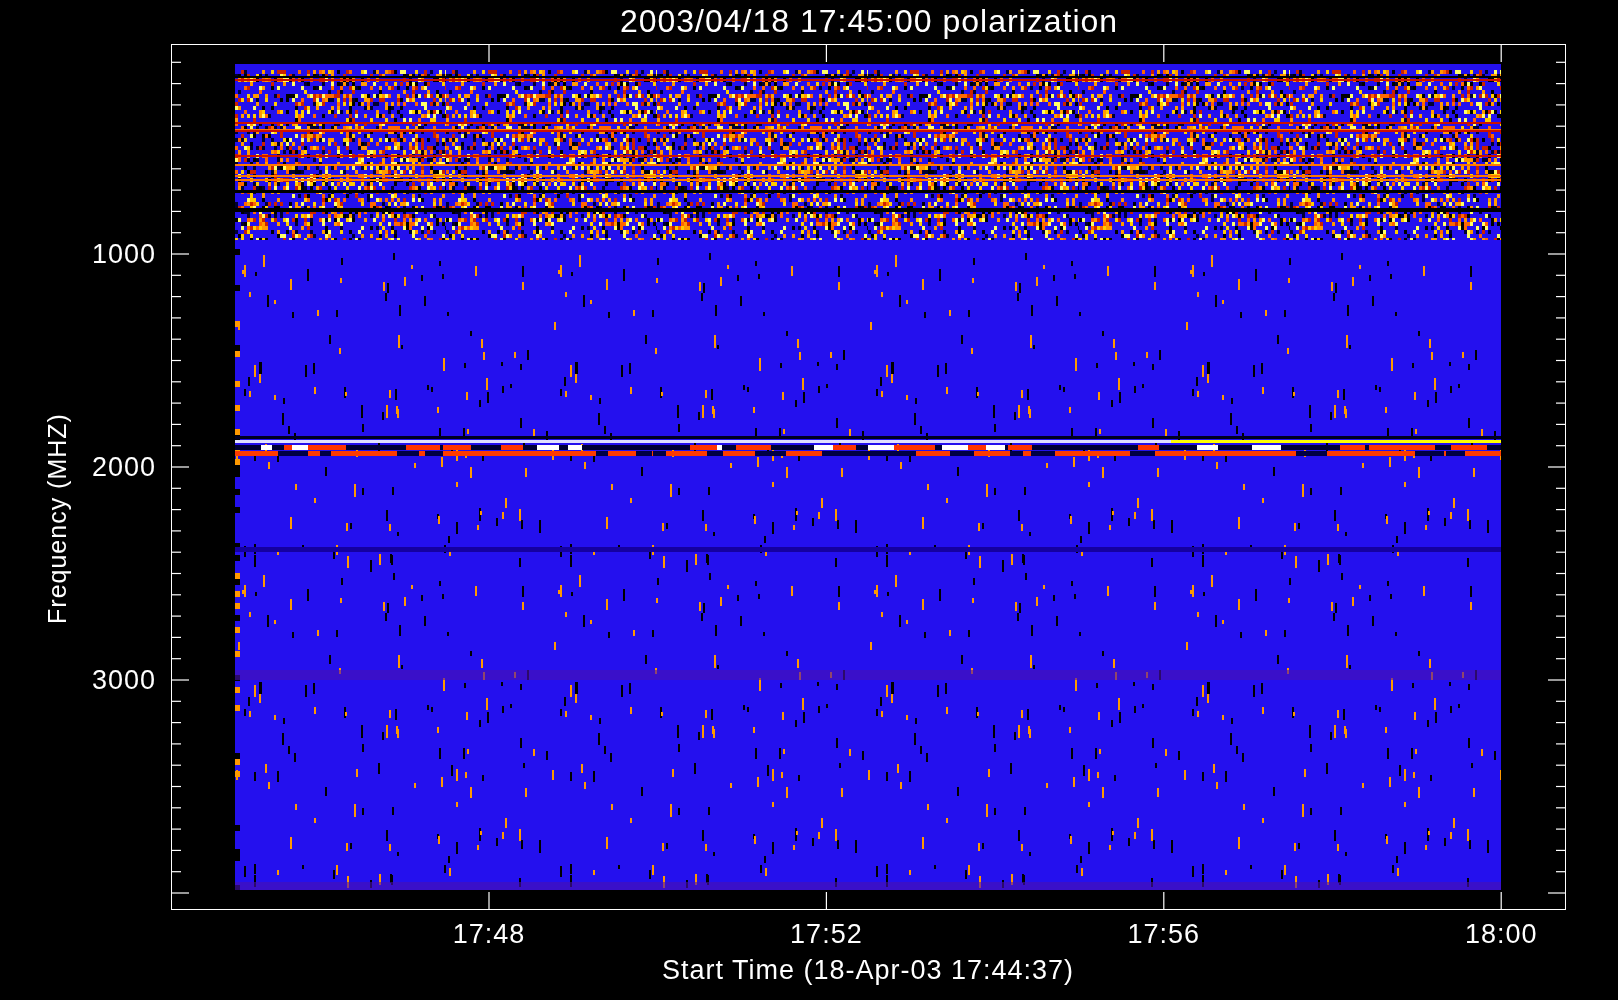 The height and width of the screenshot is (1000, 1618). What do you see at coordinates (869, 21) in the screenshot?
I see `plot-title: 2003/04/18 17:45:00 polarization` at bounding box center [869, 21].